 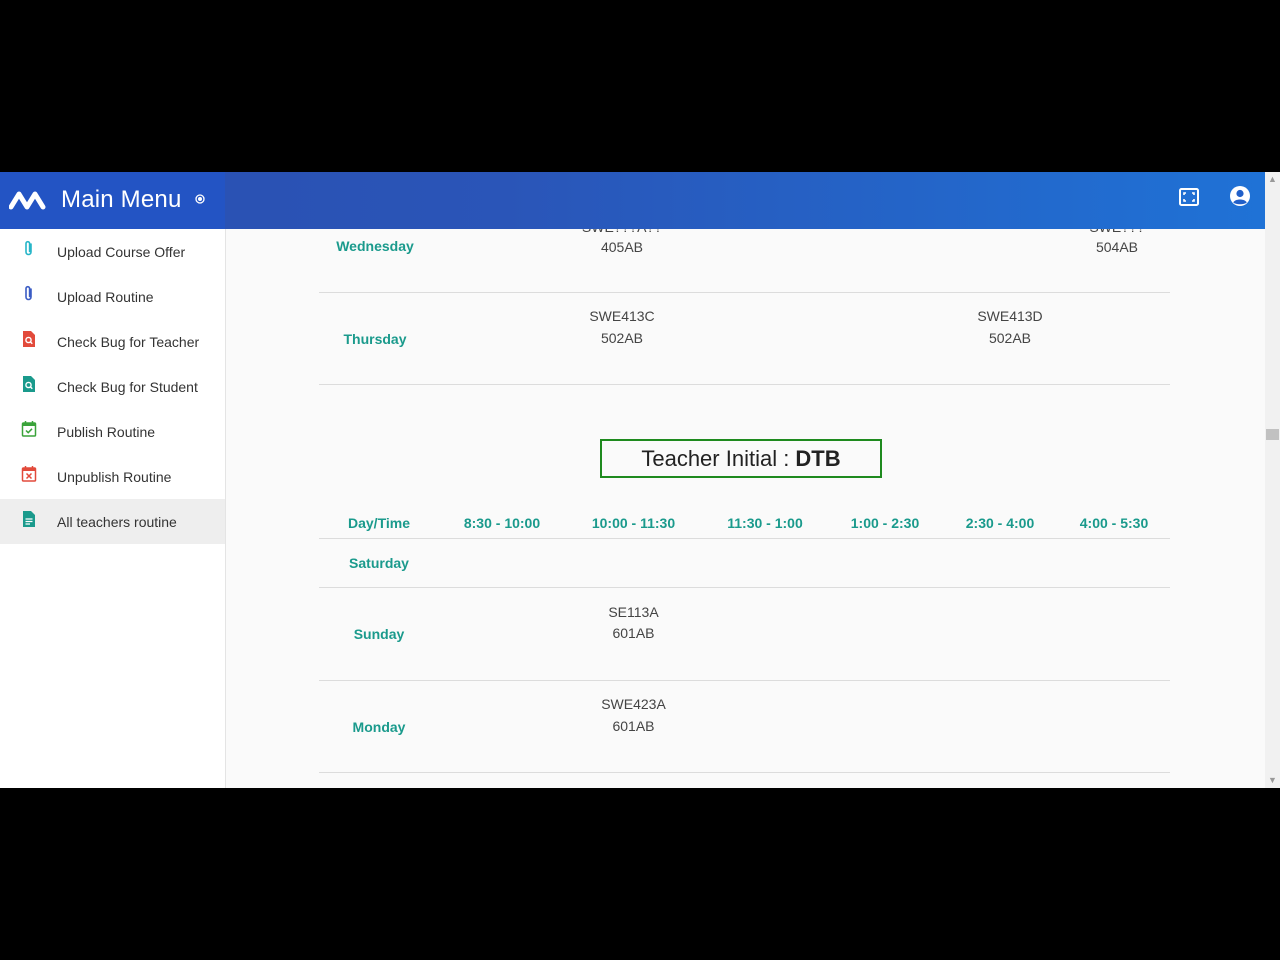 I want to click on sidebar-item-label: Upload Course Offer, so click(x=121, y=252).